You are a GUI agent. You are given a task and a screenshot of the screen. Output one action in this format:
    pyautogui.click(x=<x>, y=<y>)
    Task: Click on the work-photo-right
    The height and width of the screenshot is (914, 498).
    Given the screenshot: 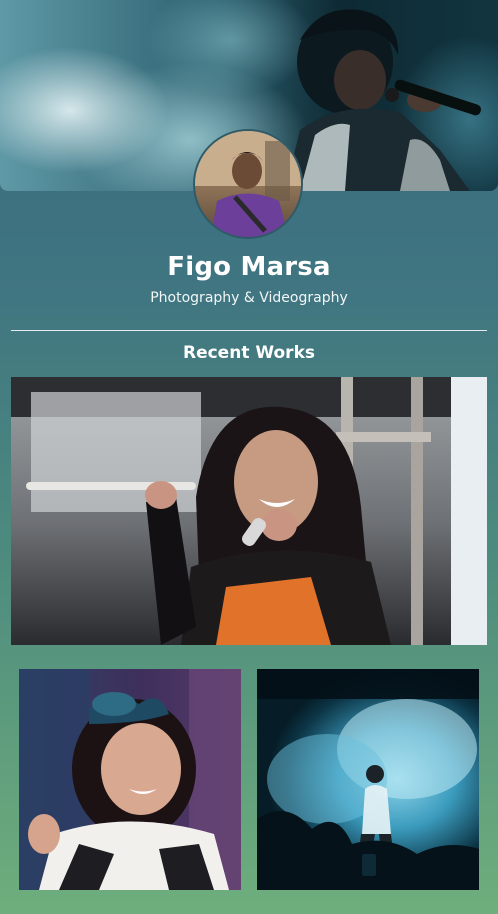 What is the action you would take?
    pyautogui.click(x=368, y=779)
    